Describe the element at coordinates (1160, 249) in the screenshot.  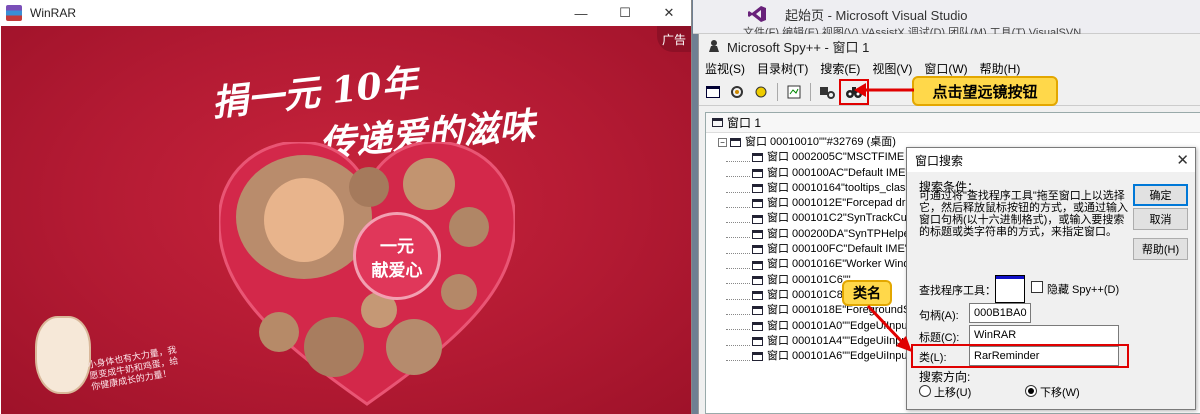
I see `help-button: 帮助(H)` at that location.